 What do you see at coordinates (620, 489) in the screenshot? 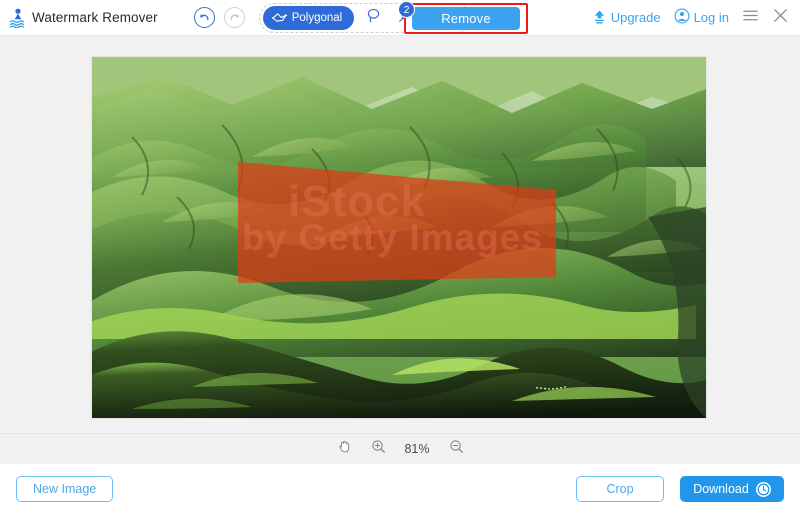
I see `crop-button: Crop` at bounding box center [620, 489].